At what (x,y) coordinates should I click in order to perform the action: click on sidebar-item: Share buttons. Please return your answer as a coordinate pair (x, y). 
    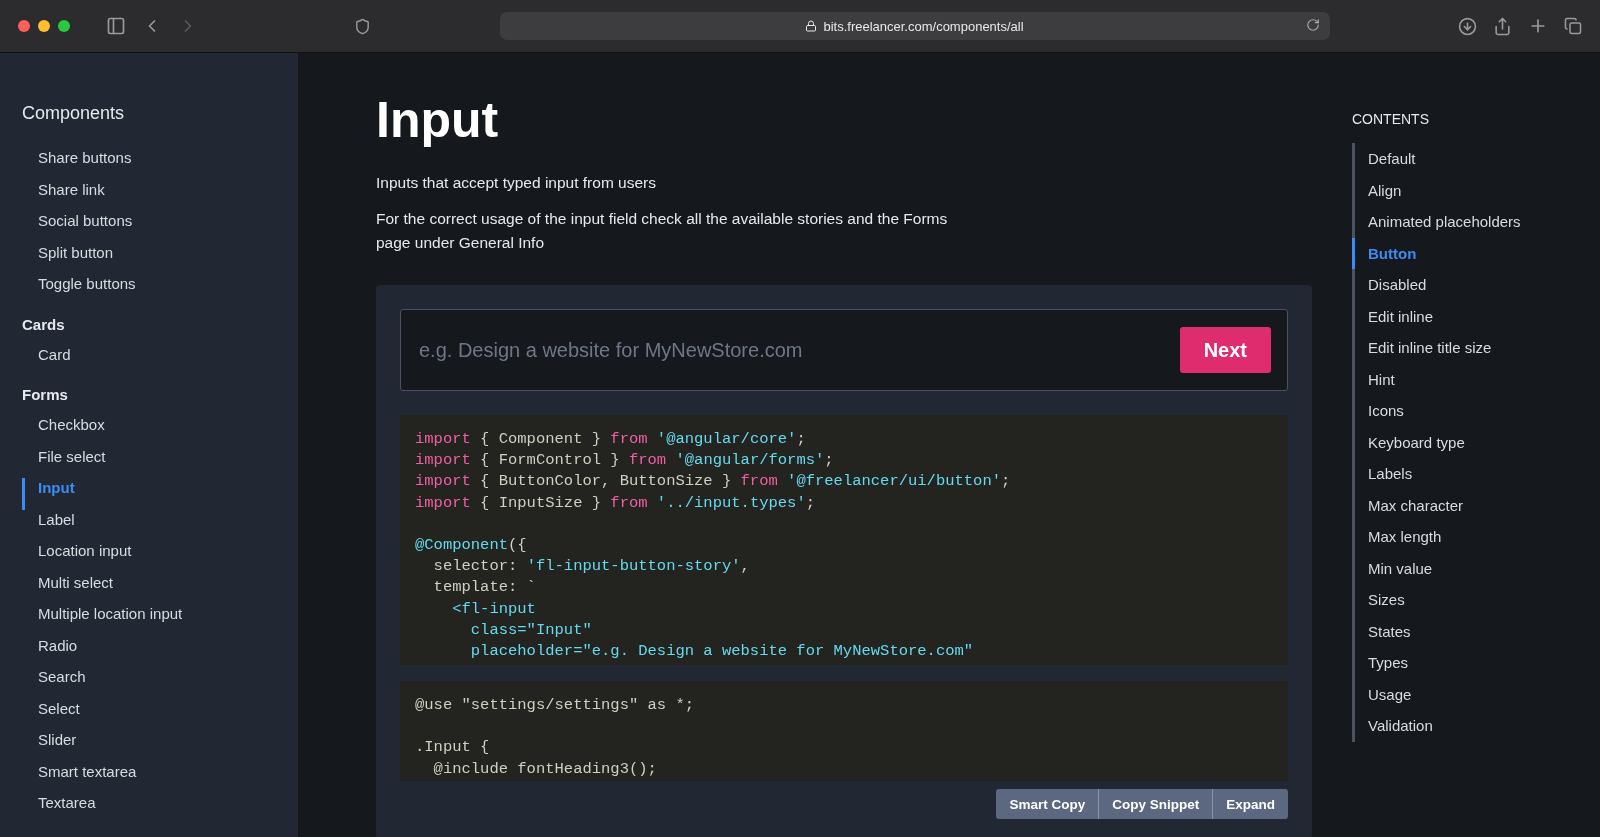
    Looking at the image, I should click on (160, 164).